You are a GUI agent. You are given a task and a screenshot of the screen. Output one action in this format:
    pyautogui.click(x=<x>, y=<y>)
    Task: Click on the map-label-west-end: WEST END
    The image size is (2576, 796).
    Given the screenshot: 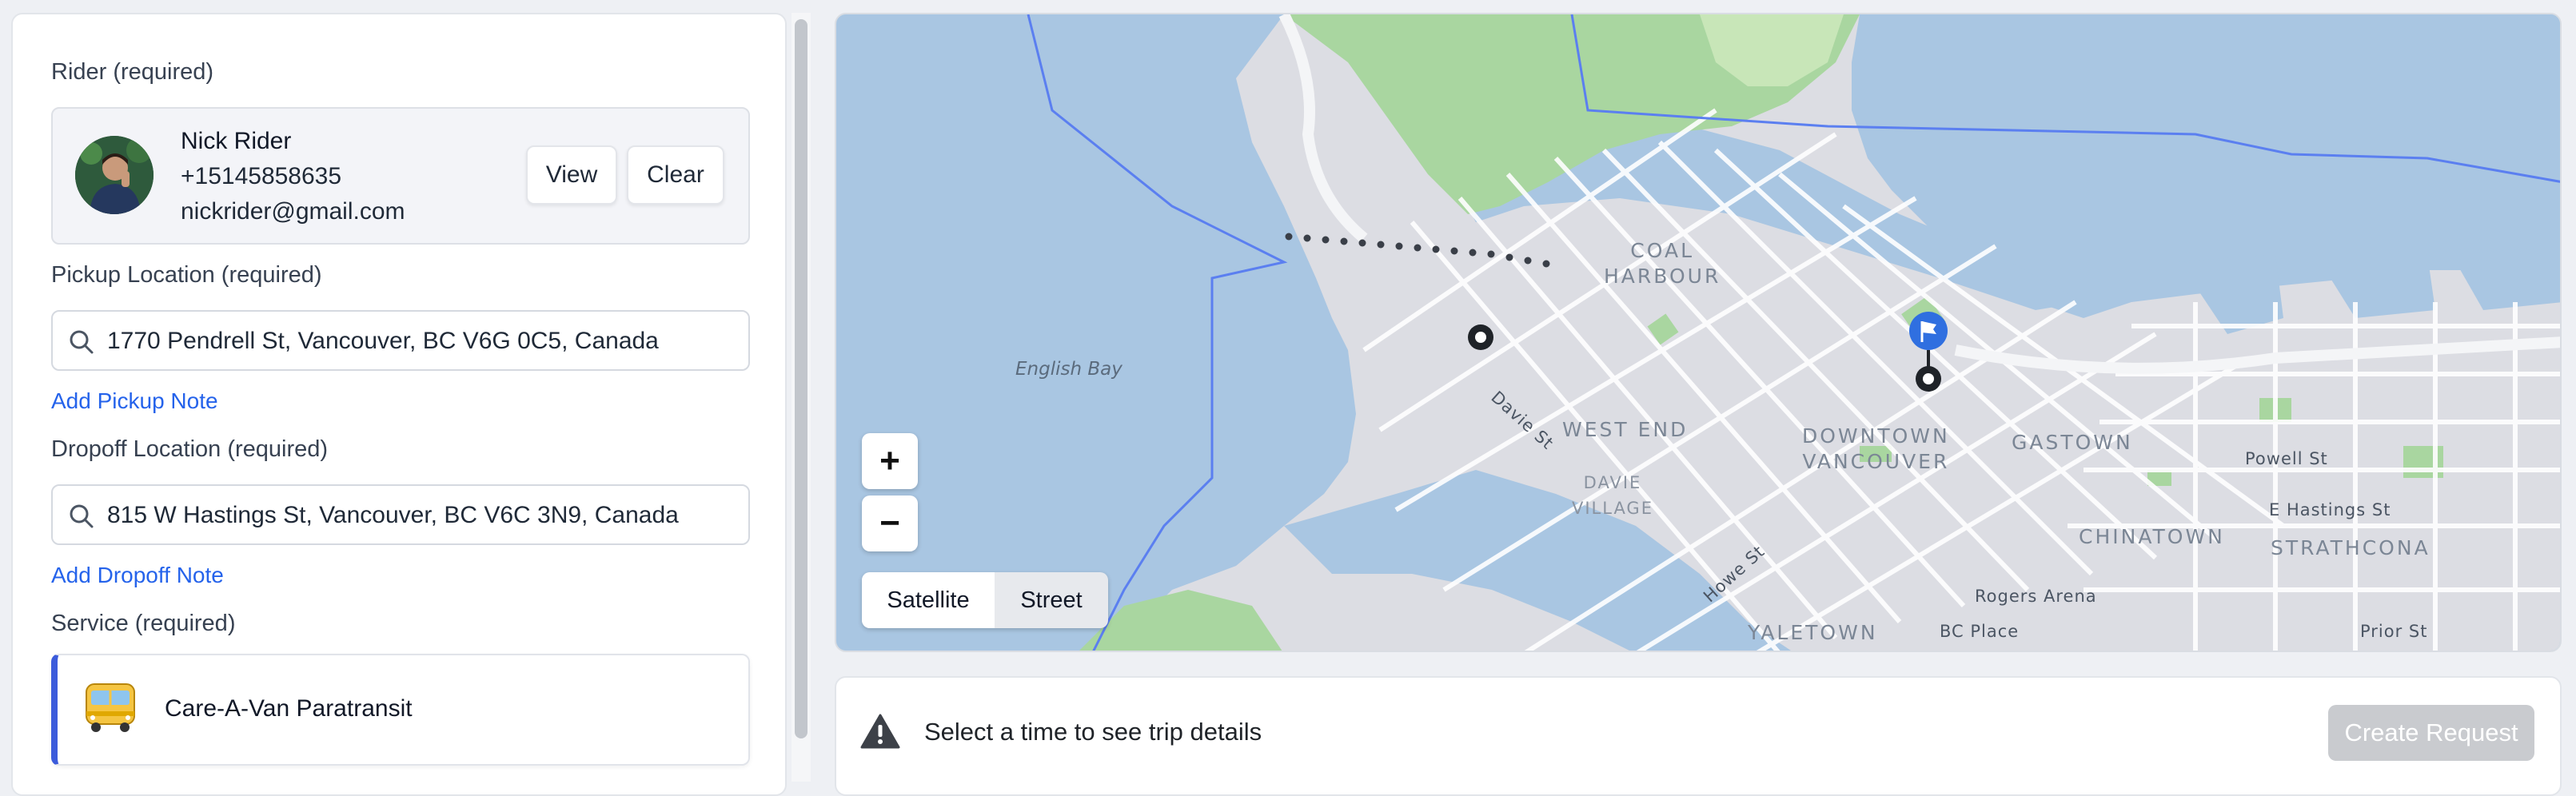 What is the action you would take?
    pyautogui.click(x=1625, y=429)
    